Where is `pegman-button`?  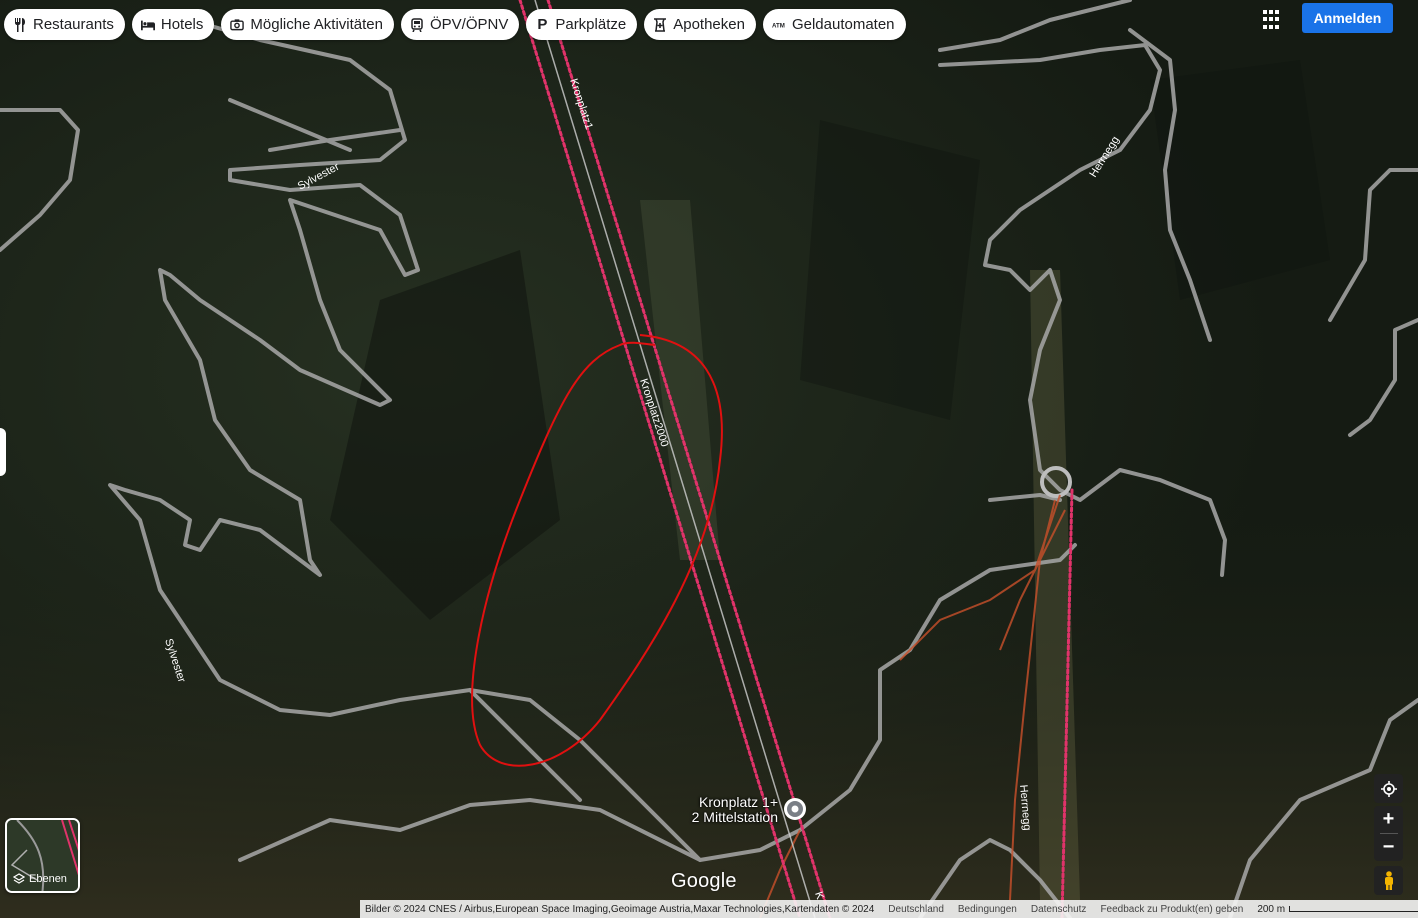 pegman-button is located at coordinates (1388, 880).